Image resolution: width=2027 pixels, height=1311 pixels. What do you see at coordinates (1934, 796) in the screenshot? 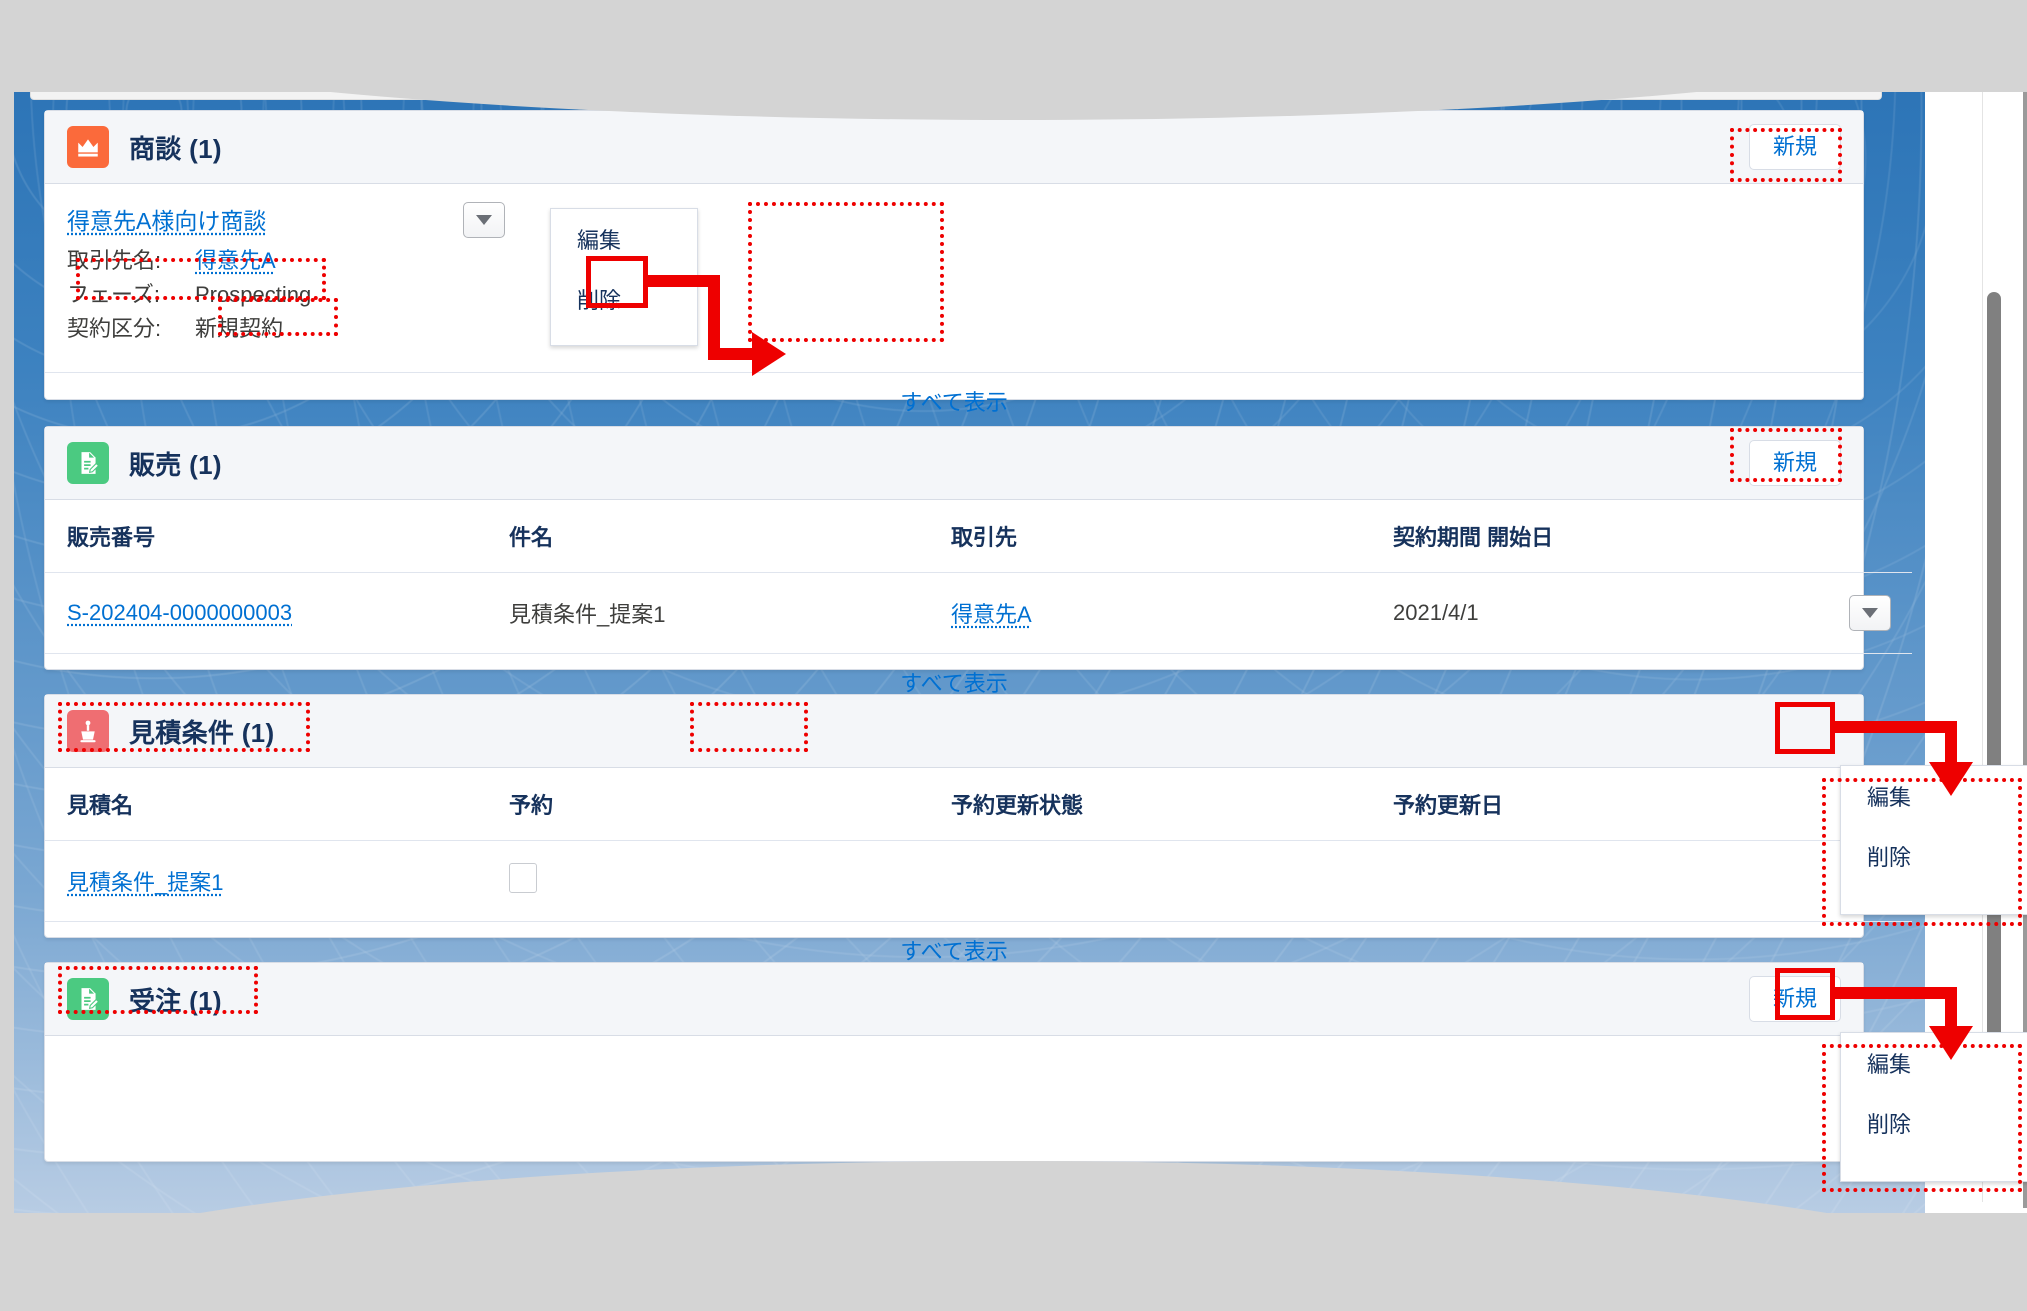
I see `menu-item-edit-sales: 編集` at bounding box center [1934, 796].